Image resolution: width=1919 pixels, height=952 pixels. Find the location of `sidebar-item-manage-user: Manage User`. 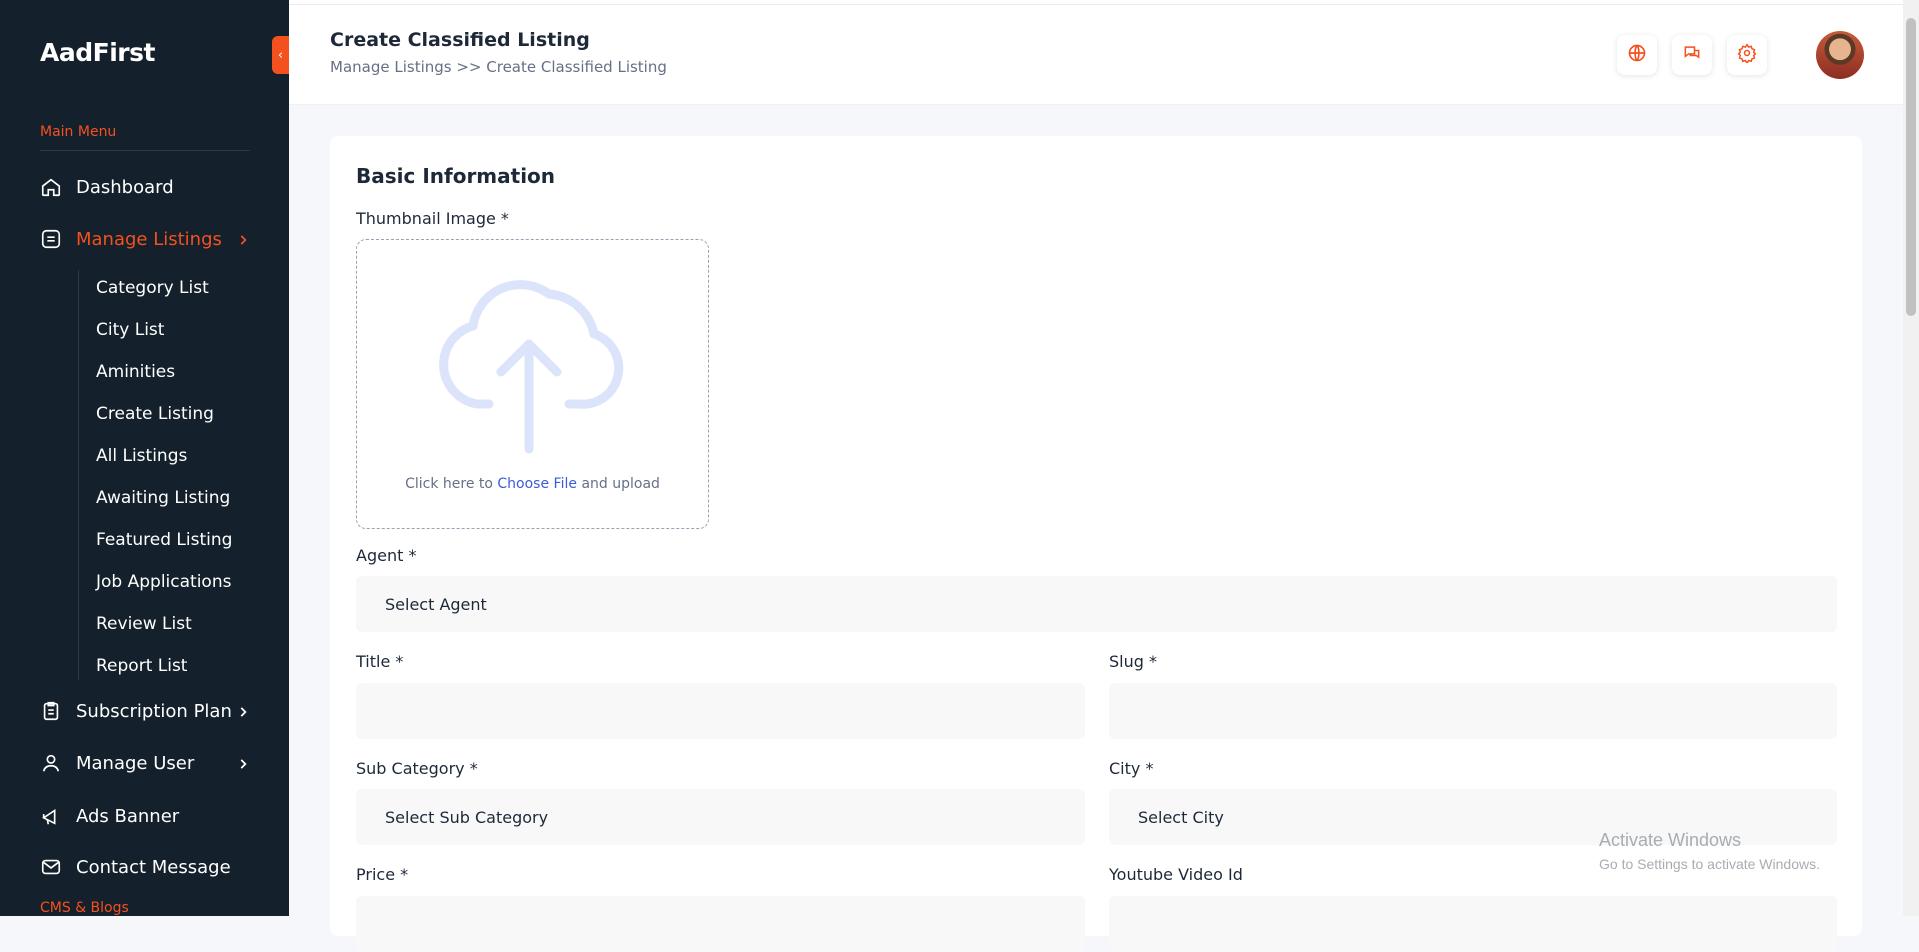

sidebar-item-manage-user: Manage User is located at coordinates (147, 763).